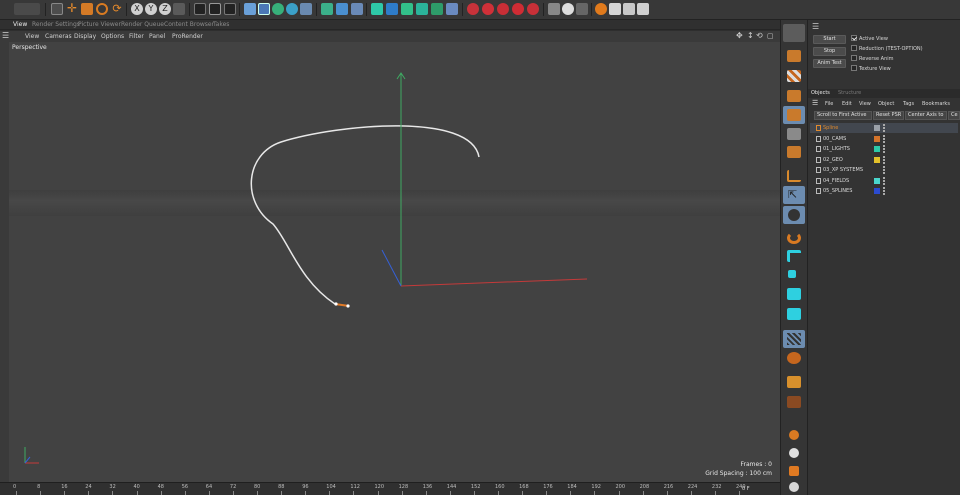 Image resolution: width=960 pixels, height=495 pixels. What do you see at coordinates (57, 9) in the screenshot?
I see `live-selection-icon` at bounding box center [57, 9].